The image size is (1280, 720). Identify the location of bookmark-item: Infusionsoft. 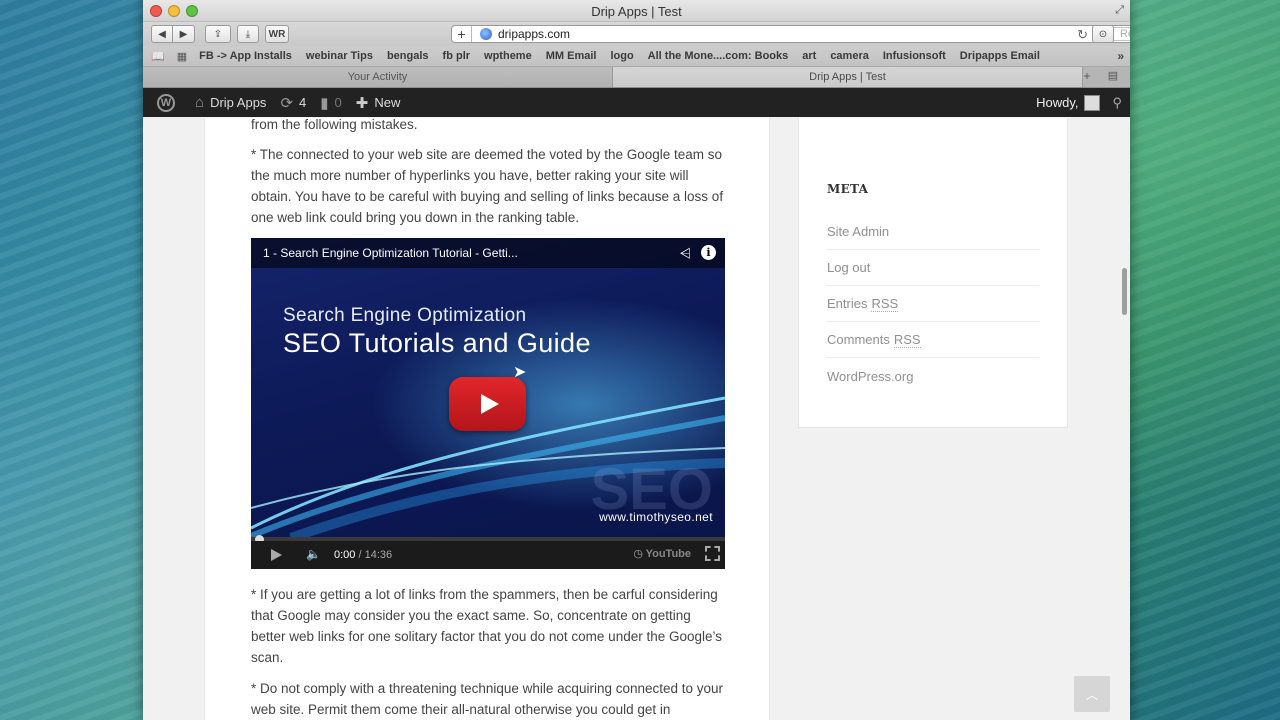
(914, 56).